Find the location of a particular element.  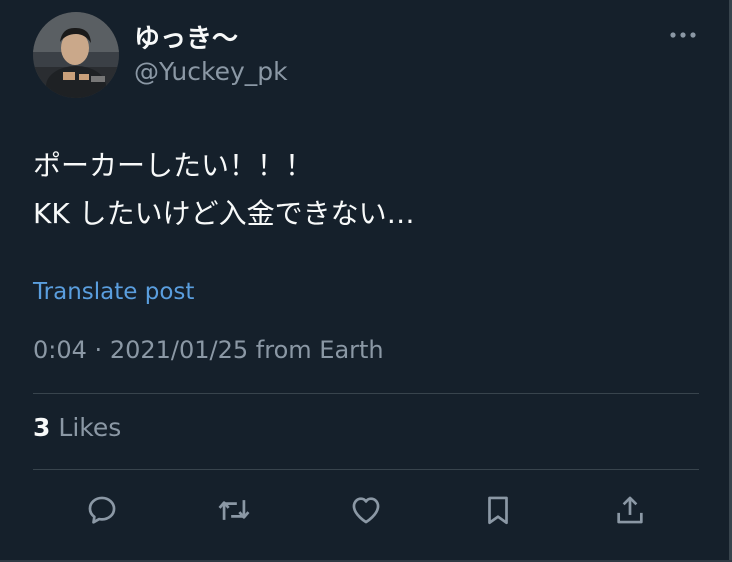

share-icon is located at coordinates (630, 510).